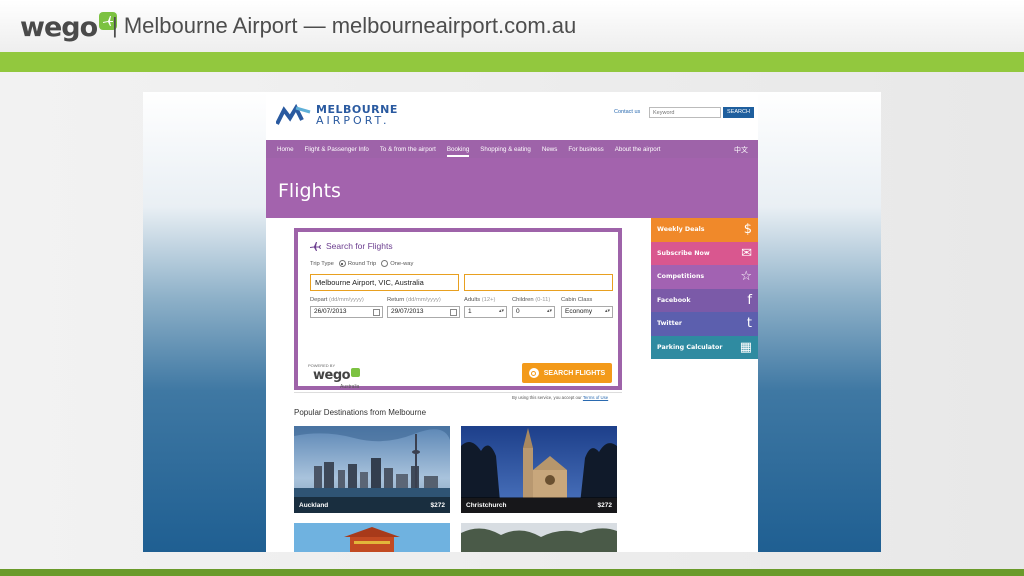  Describe the element at coordinates (512, 62) in the screenshot. I see `header-accent-bar` at that location.